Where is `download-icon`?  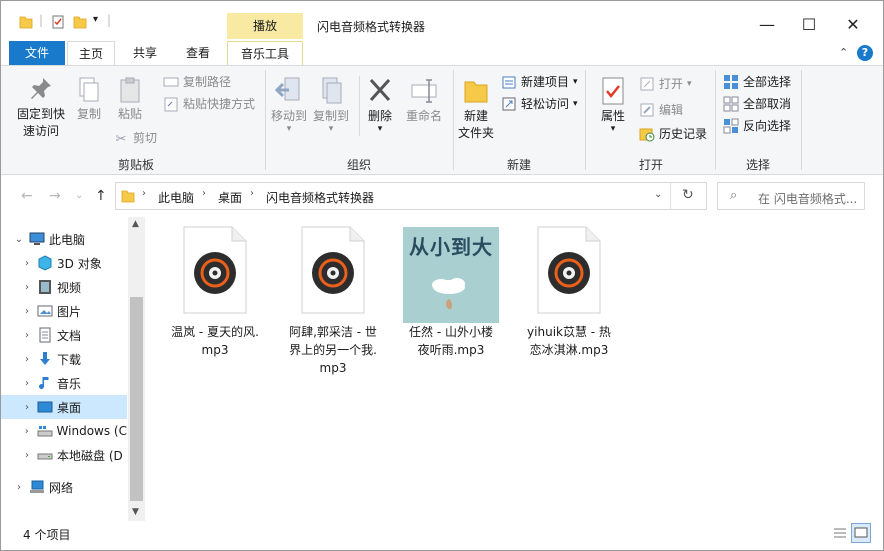
download-icon is located at coordinates (45, 359).